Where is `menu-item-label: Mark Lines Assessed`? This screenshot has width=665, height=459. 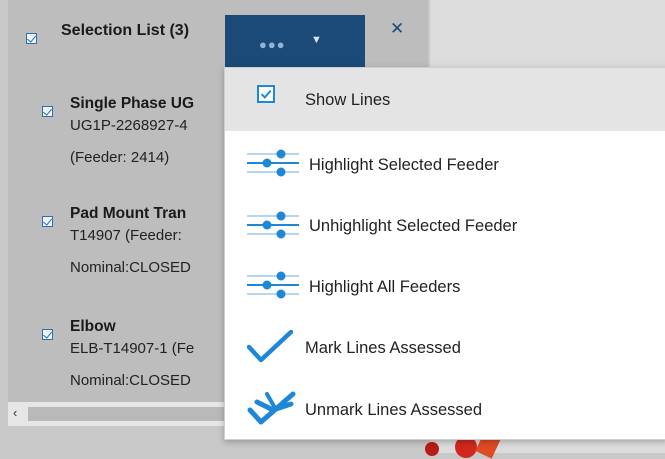 menu-item-label: Mark Lines Assessed is located at coordinates (383, 348).